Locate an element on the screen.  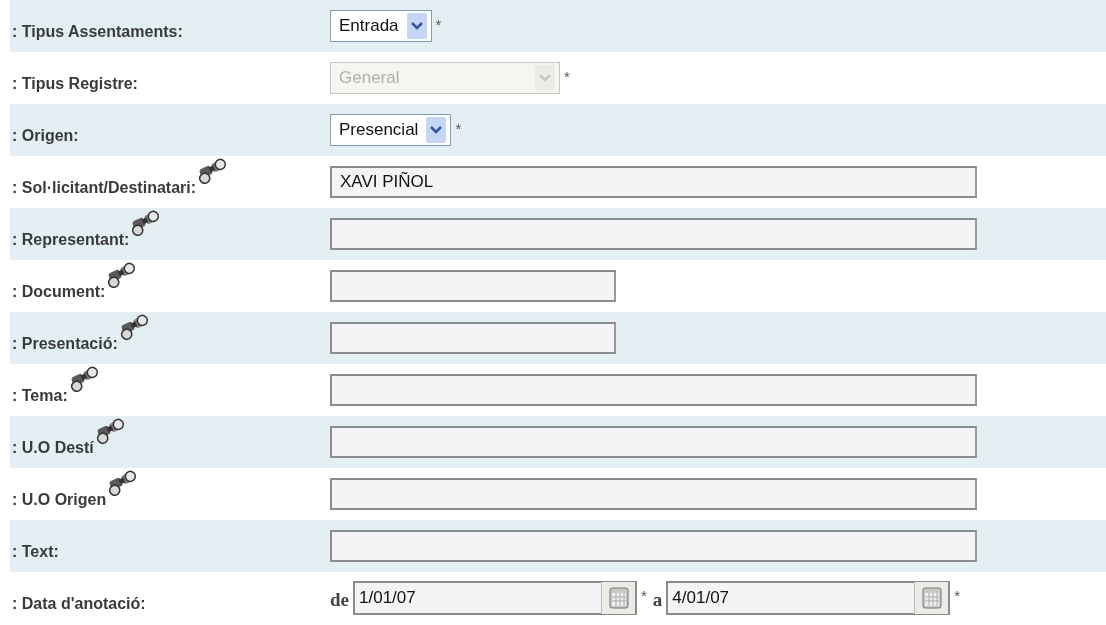
select-field: Presencial is located at coordinates (391, 130).